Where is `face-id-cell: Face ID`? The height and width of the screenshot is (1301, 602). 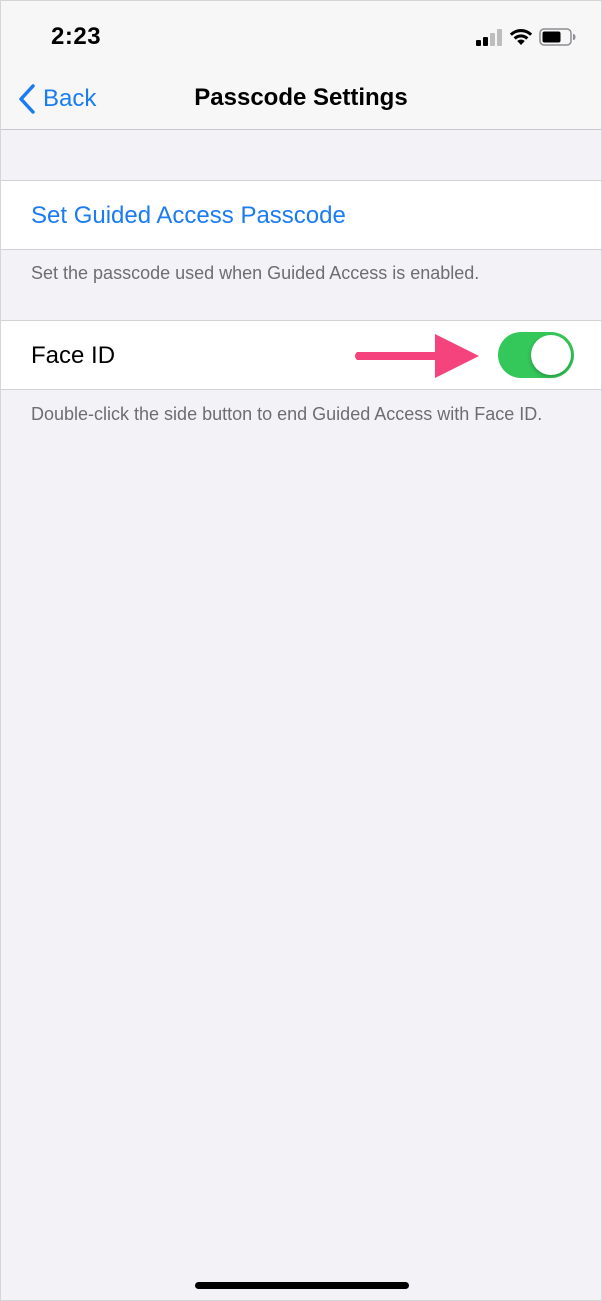 face-id-cell: Face ID is located at coordinates (301, 355).